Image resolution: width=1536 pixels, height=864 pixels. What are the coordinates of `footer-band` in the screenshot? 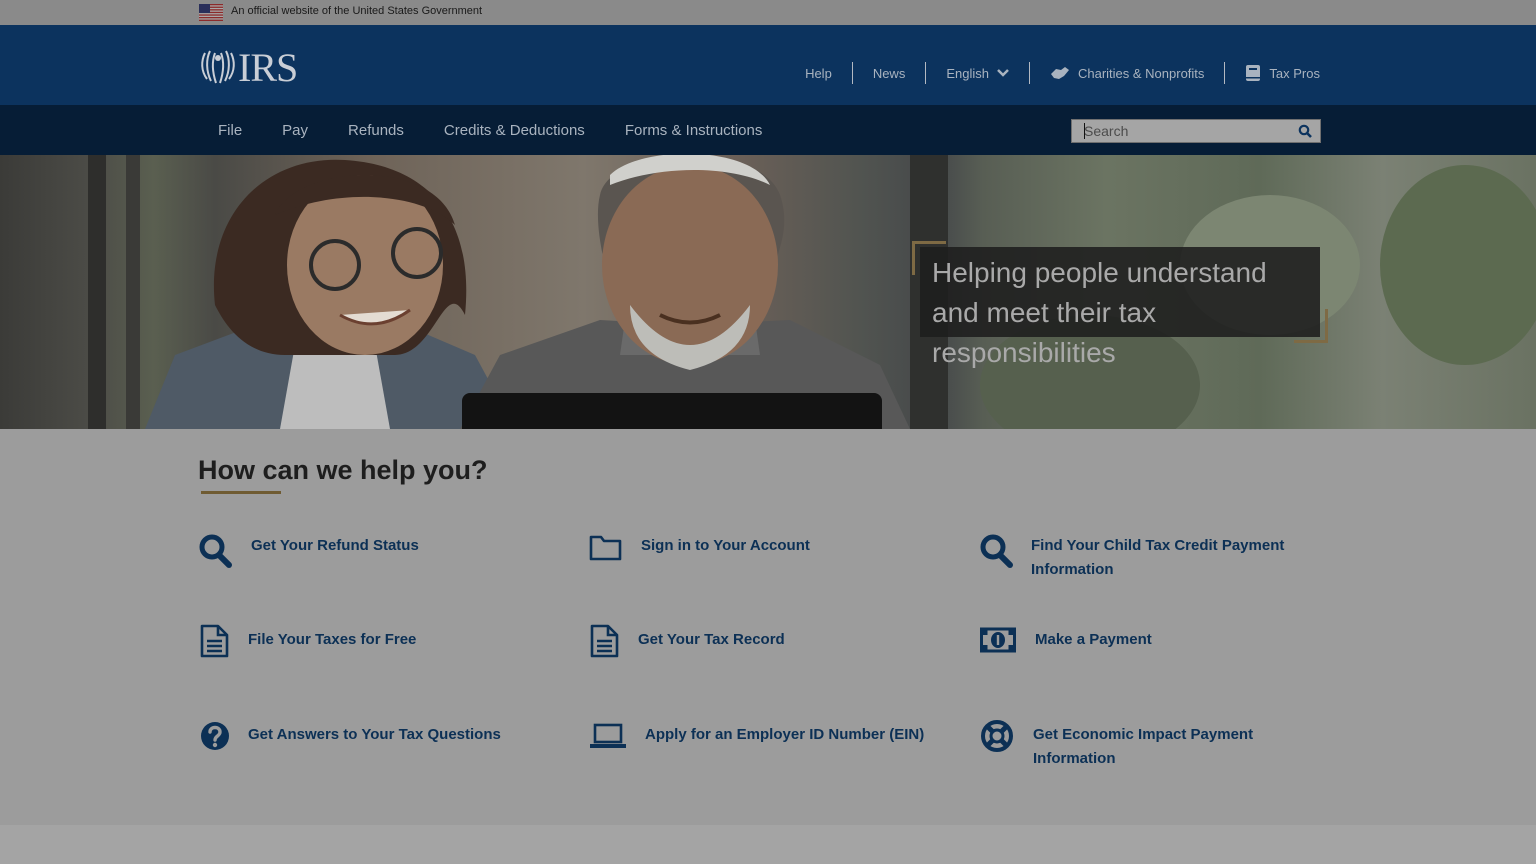 It's located at (768, 844).